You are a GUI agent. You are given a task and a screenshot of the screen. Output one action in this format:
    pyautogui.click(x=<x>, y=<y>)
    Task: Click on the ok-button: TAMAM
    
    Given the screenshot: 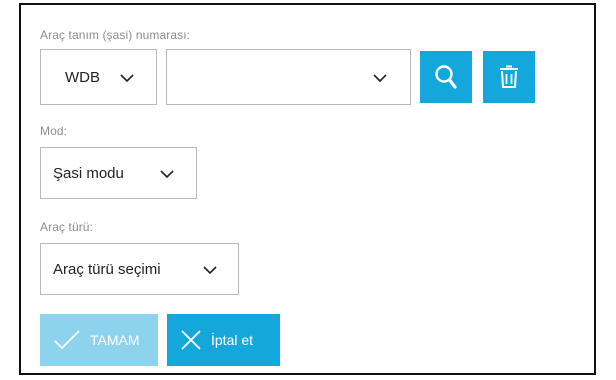 What is the action you would take?
    pyautogui.click(x=99, y=340)
    